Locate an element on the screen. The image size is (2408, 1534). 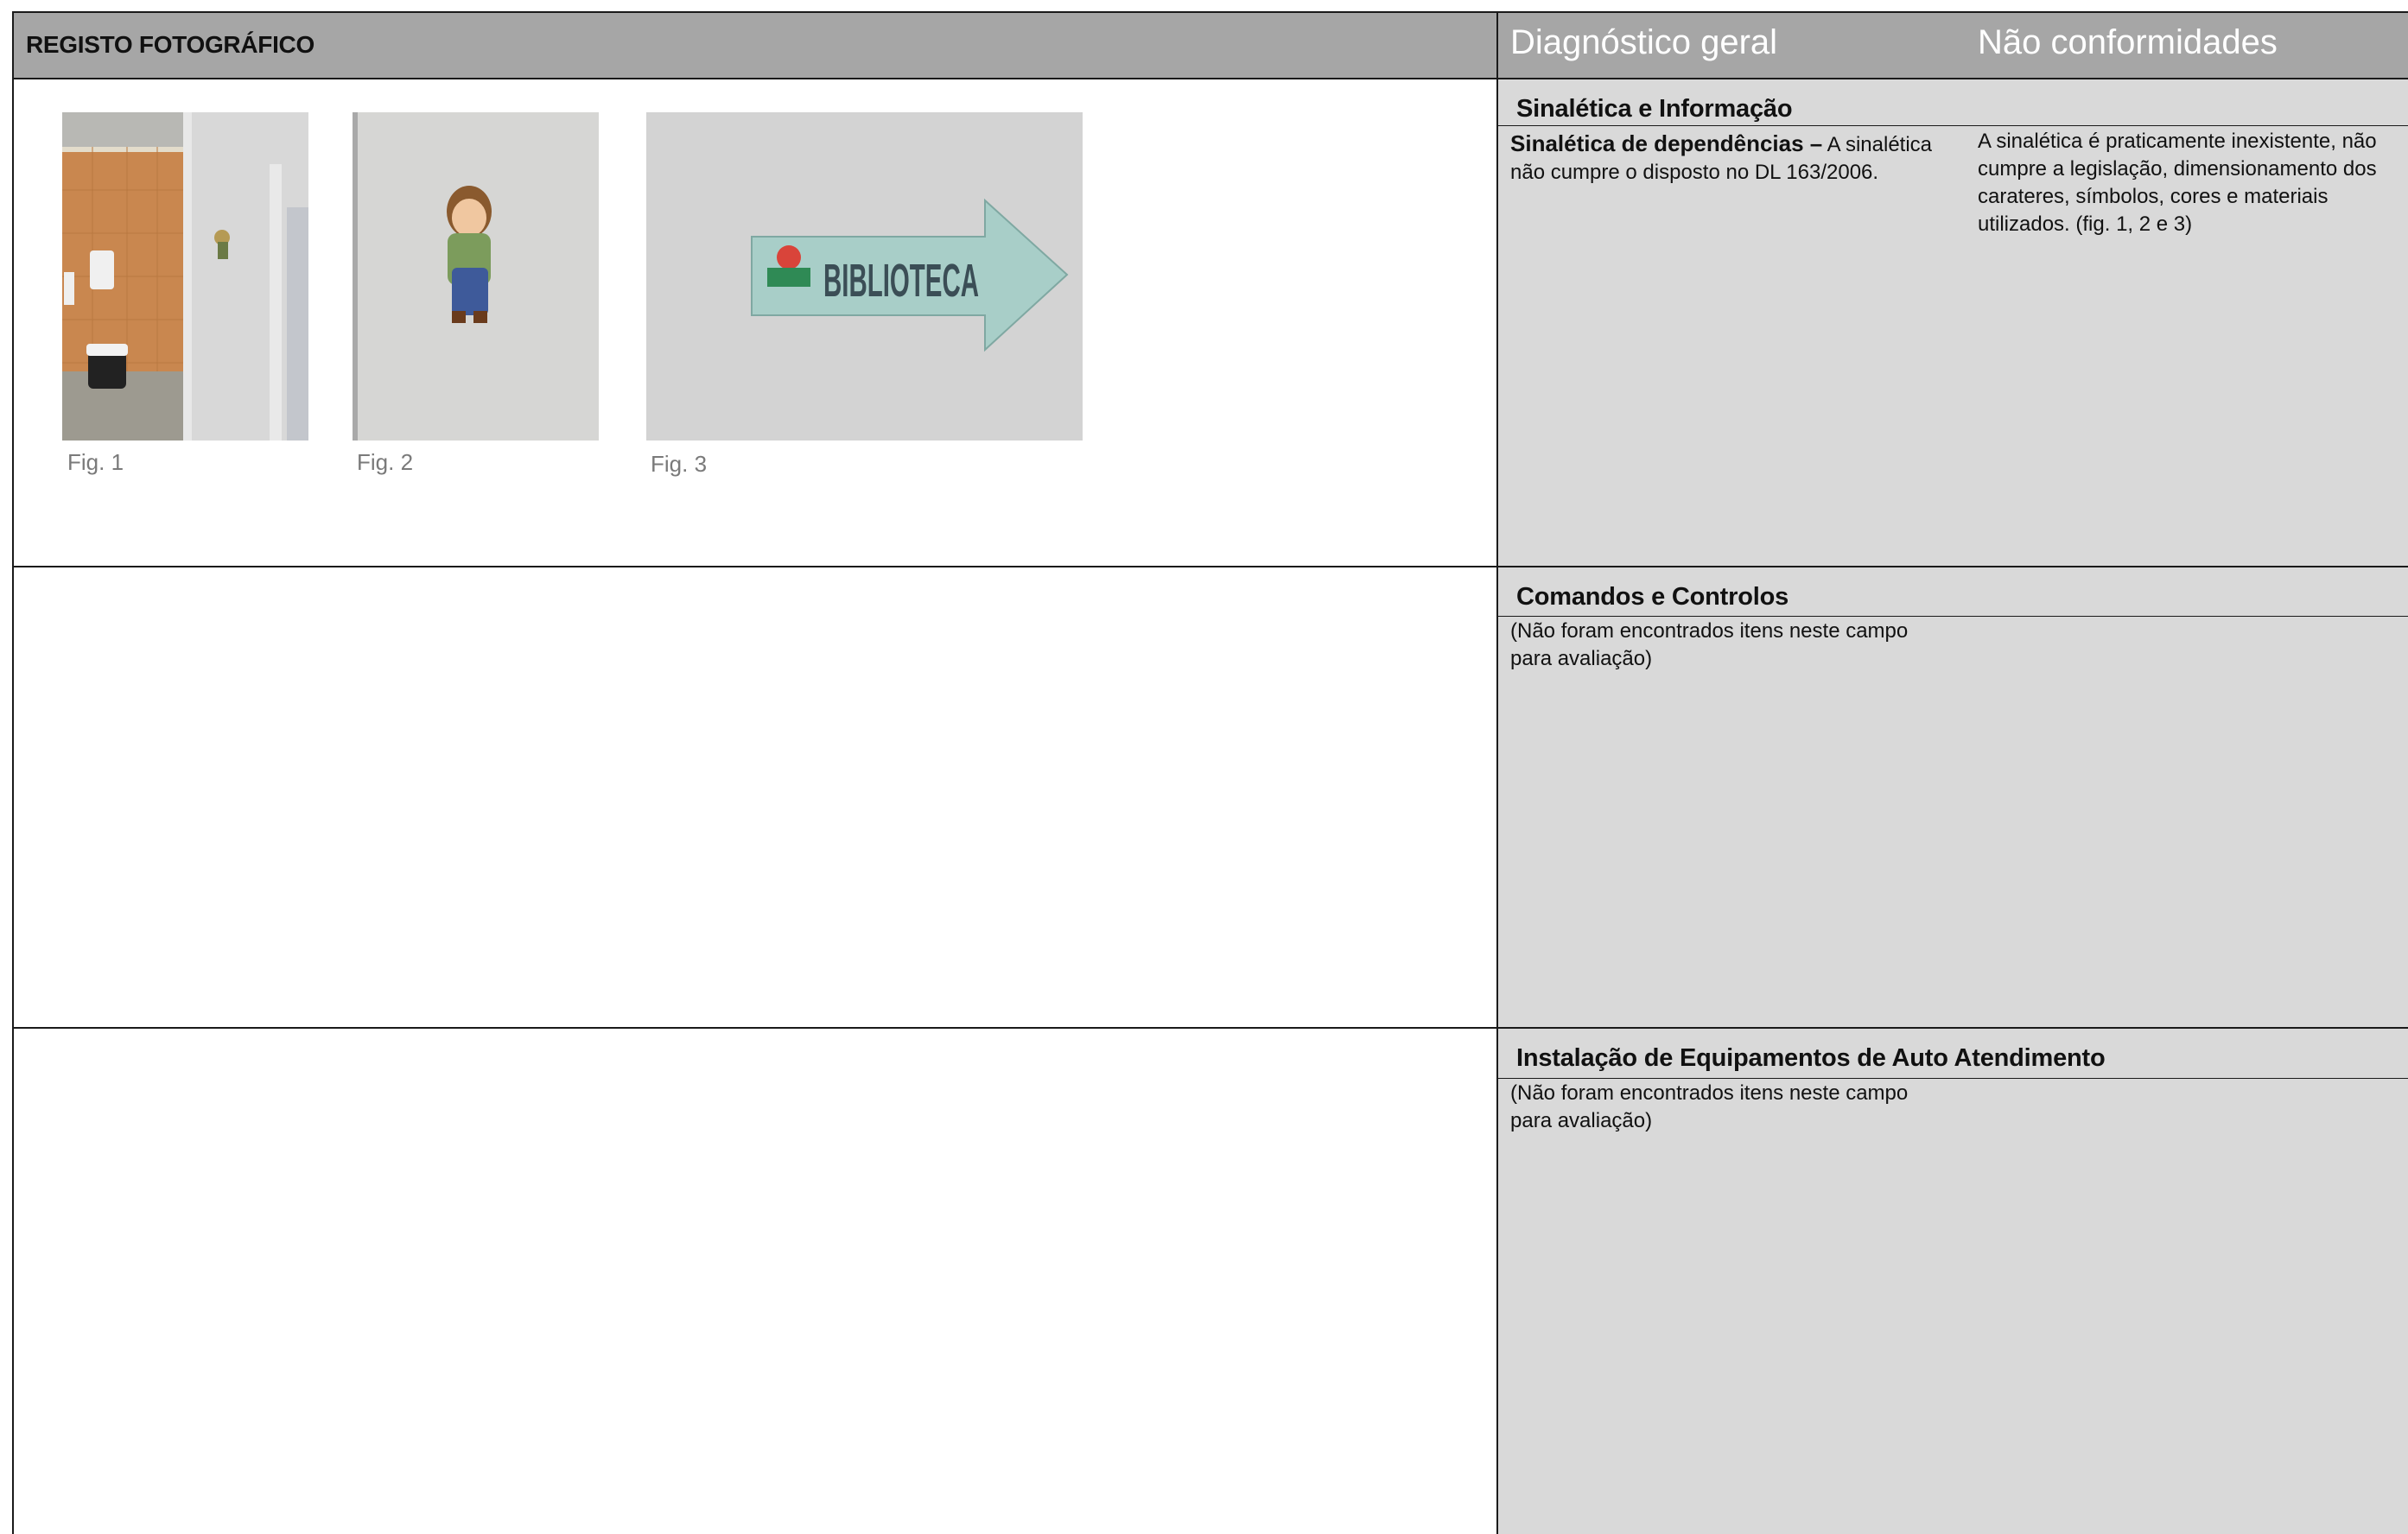
figure-2-photo is located at coordinates (476, 276).